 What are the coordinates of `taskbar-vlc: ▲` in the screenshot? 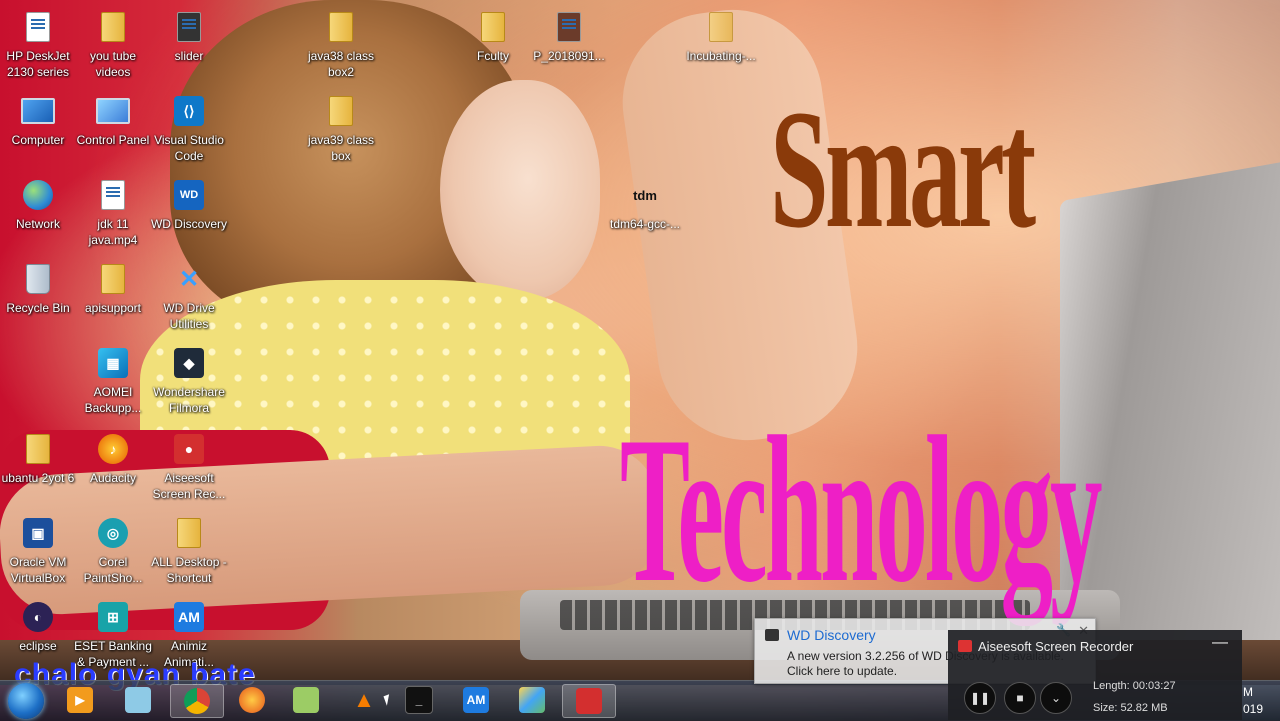 It's located at (364, 700).